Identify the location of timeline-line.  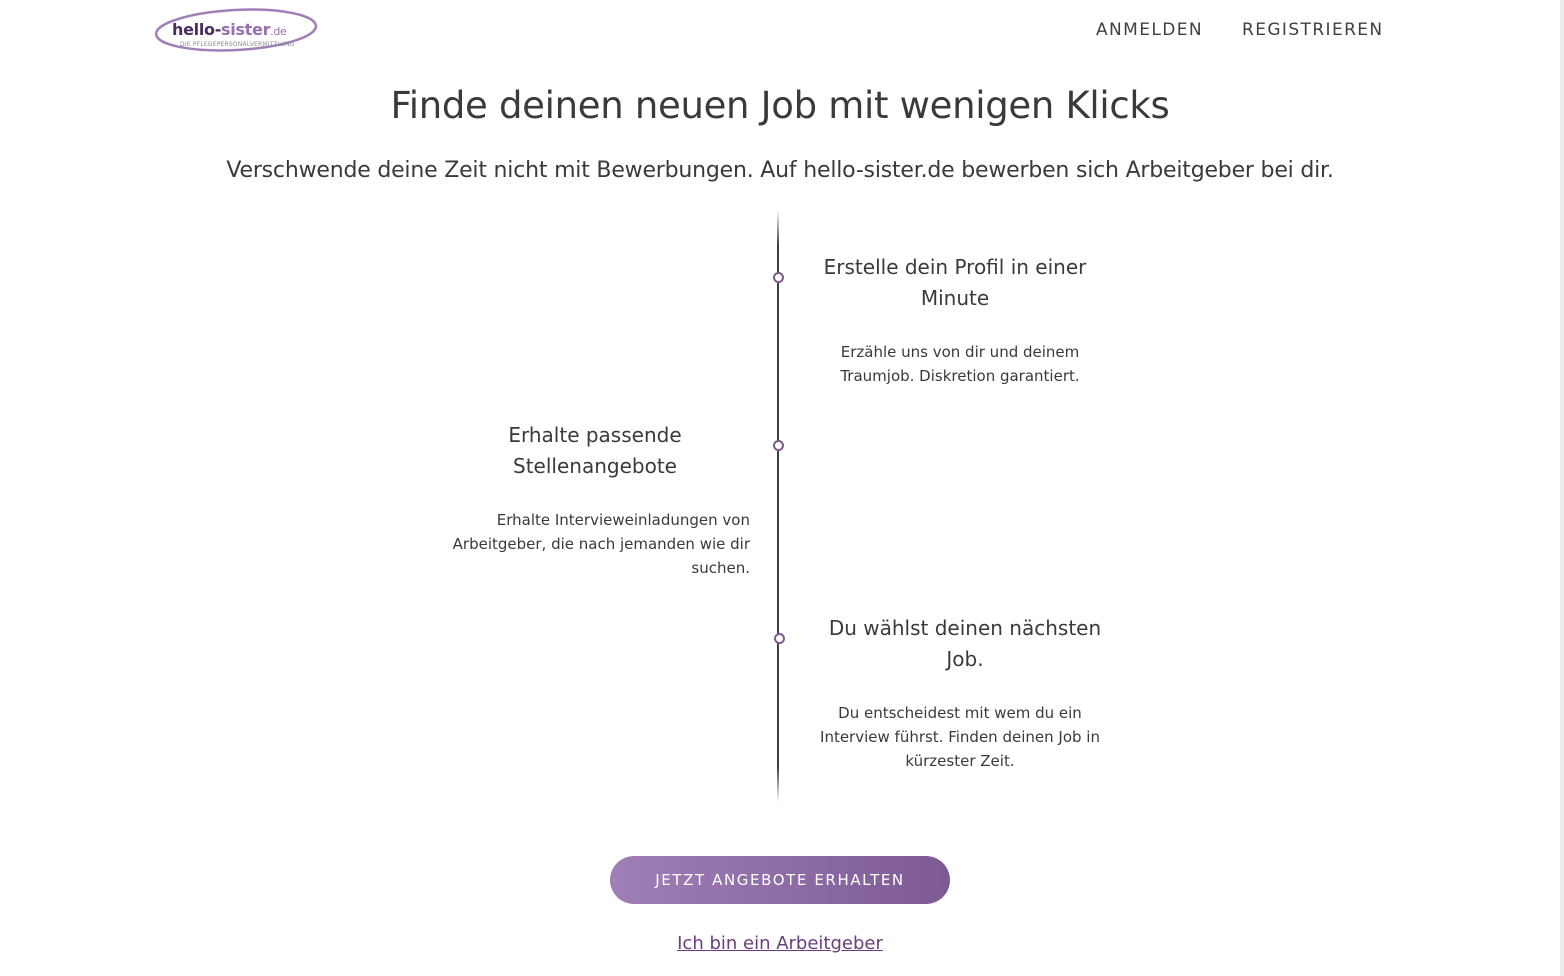
(778, 506).